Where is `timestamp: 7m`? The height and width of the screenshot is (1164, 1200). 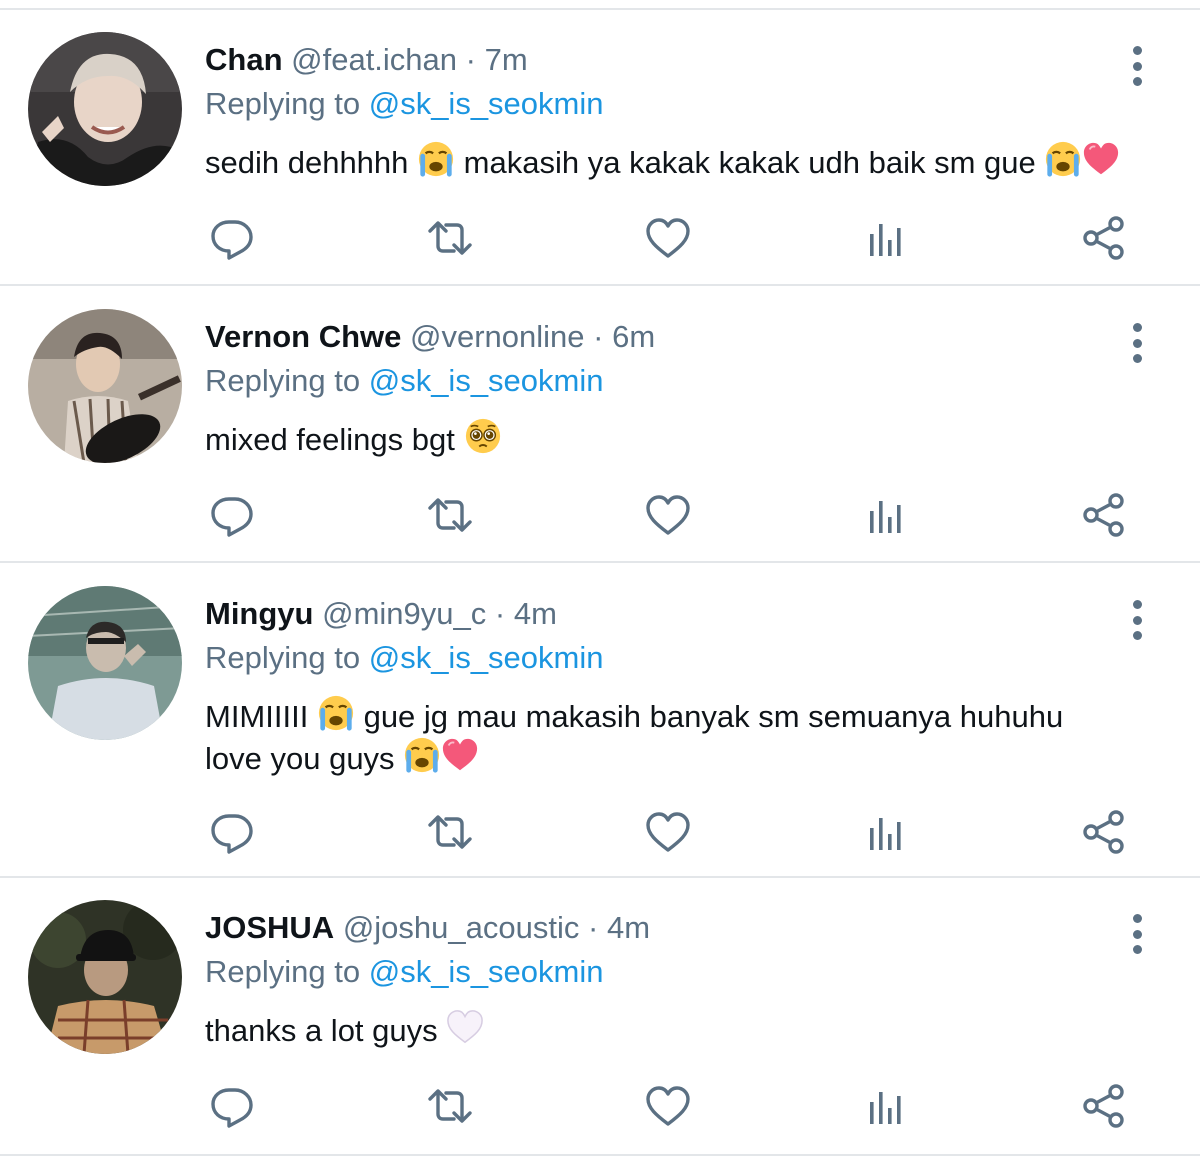
timestamp: 7m is located at coordinates (506, 59).